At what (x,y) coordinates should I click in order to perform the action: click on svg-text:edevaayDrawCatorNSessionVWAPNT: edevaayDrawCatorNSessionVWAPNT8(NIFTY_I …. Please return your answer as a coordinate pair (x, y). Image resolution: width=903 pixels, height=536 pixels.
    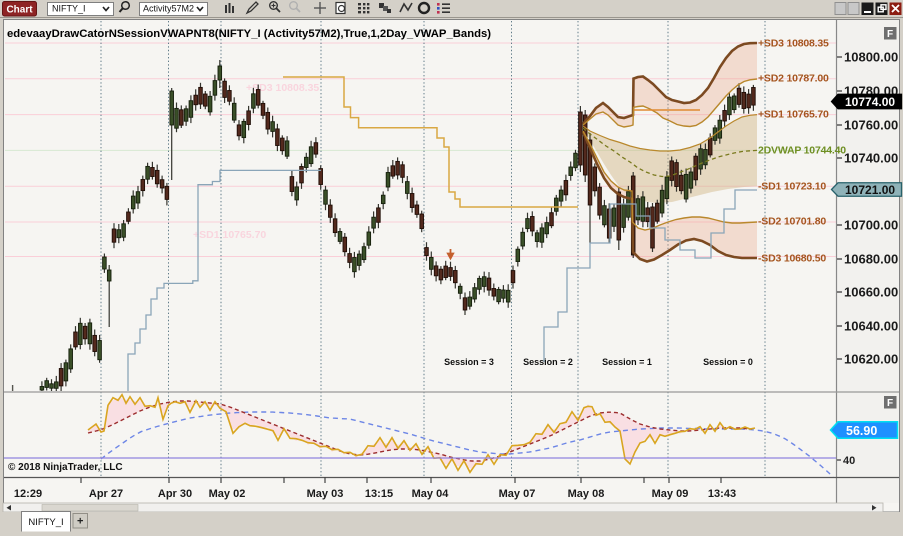
    Looking at the image, I should click on (249, 34).